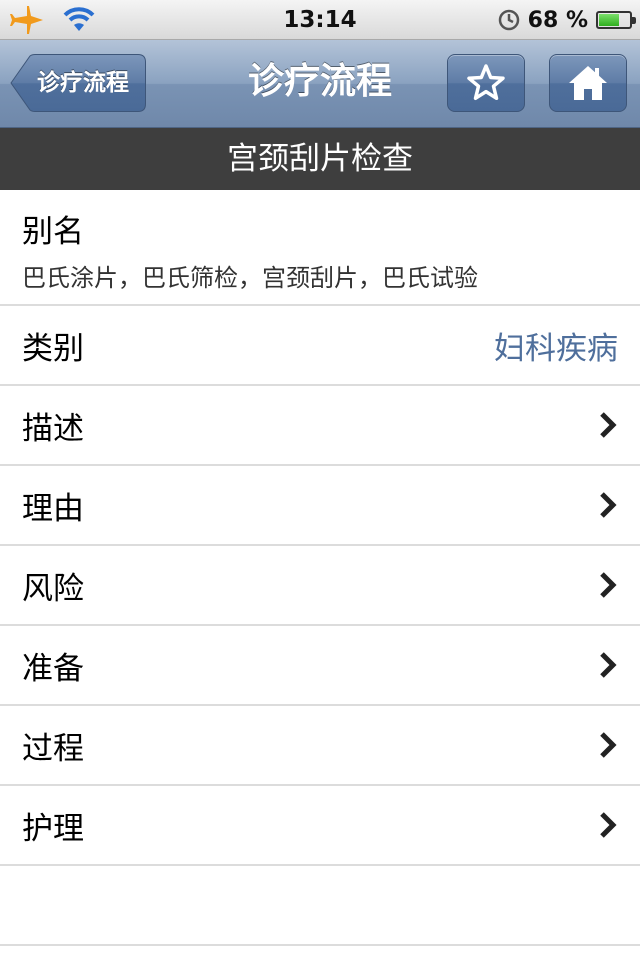 This screenshot has width=640, height=960. I want to click on section-header: 宫颈刮片检查, so click(320, 159).